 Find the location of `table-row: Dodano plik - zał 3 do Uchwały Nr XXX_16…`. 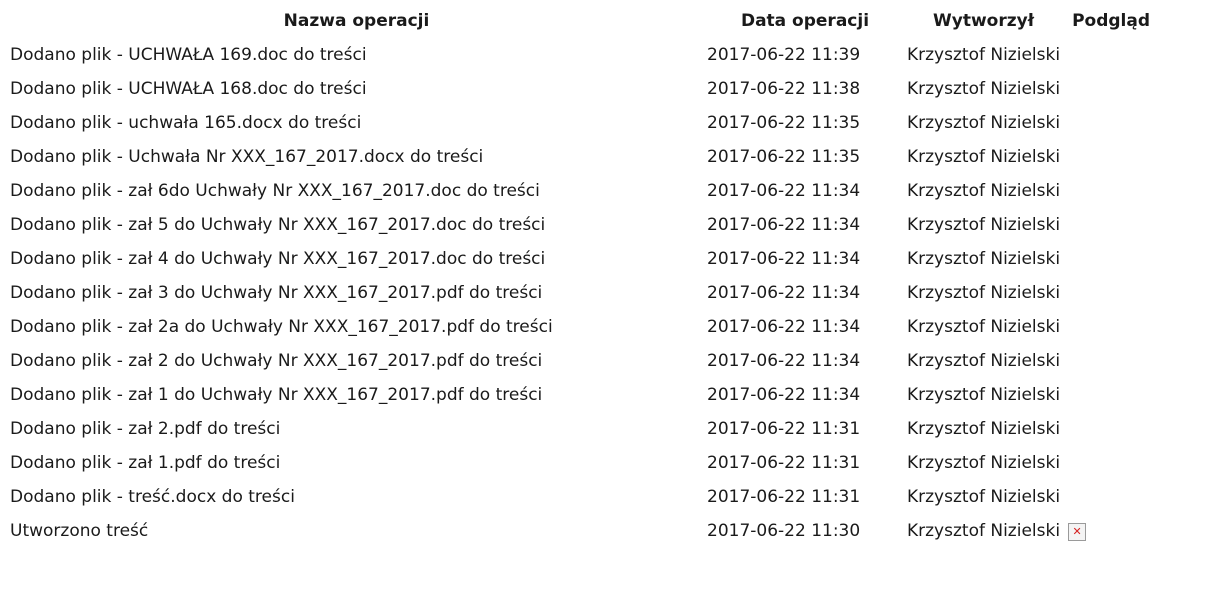

table-row: Dodano plik - zał 3 do Uchwały Nr XXX_16… is located at coordinates (584, 293).